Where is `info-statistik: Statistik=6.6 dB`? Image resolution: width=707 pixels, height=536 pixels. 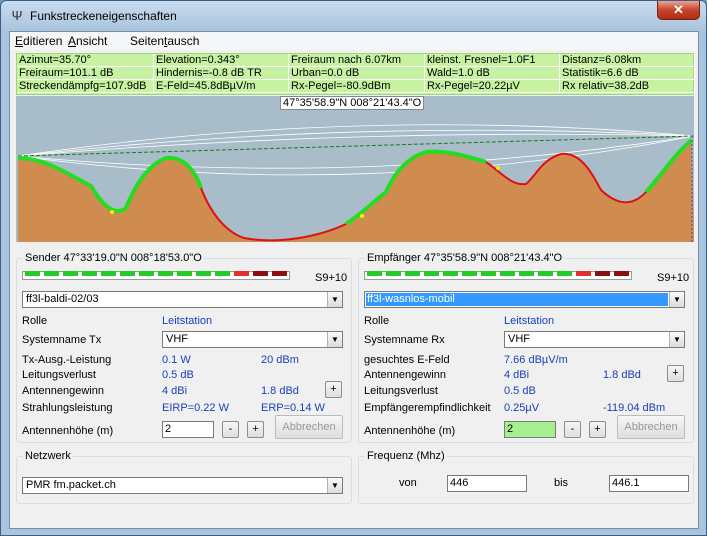 info-statistik: Statistik=6.6 dB is located at coordinates (627, 73).